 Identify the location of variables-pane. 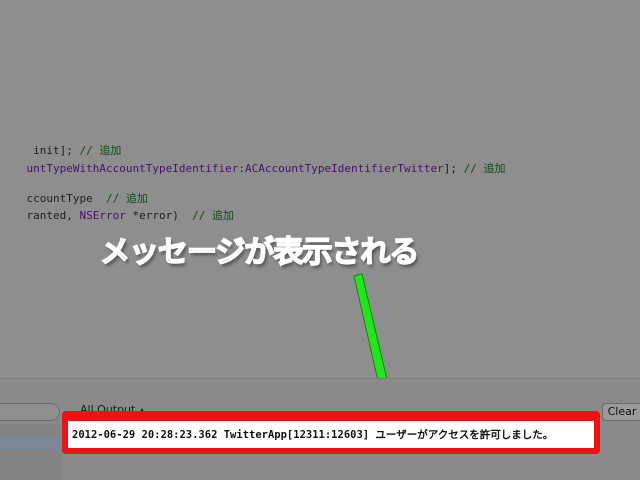
(31, 452).